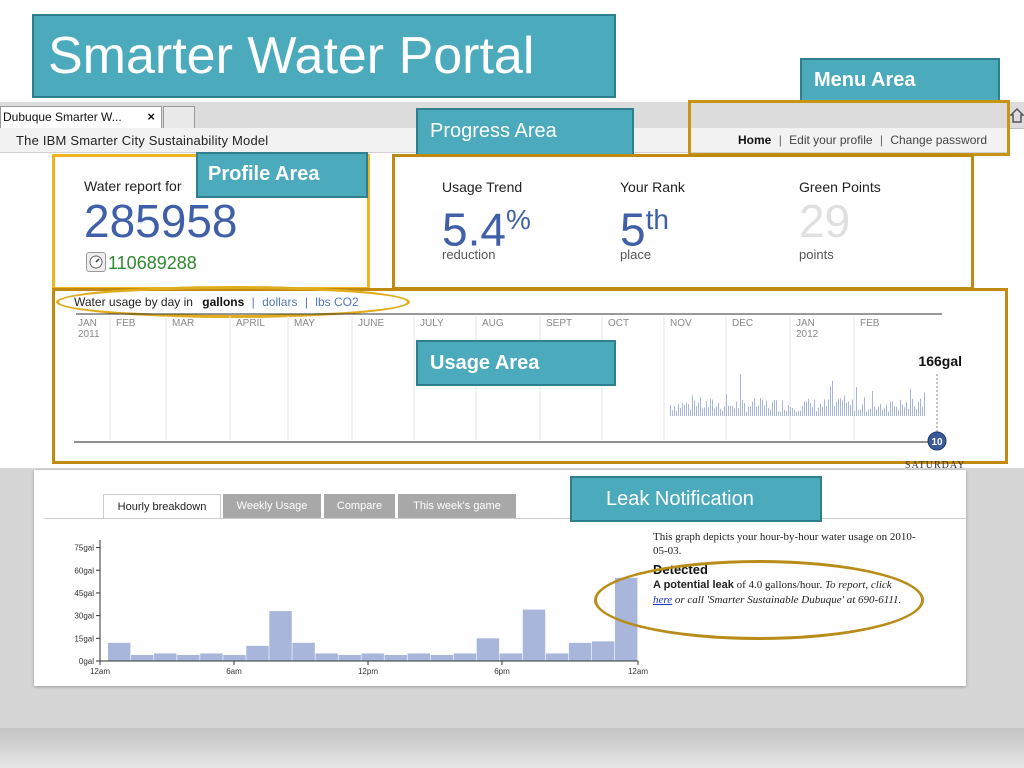 This screenshot has width=1024, height=768. I want to click on menu-area-outline, so click(849, 128).